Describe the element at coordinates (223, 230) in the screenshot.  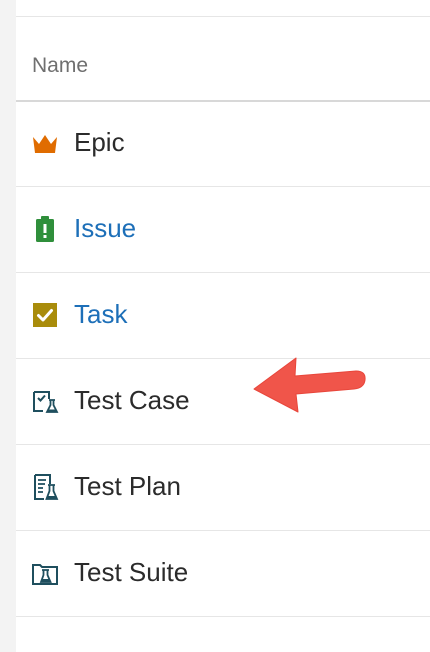
I see `list-item-issue: Issue` at that location.